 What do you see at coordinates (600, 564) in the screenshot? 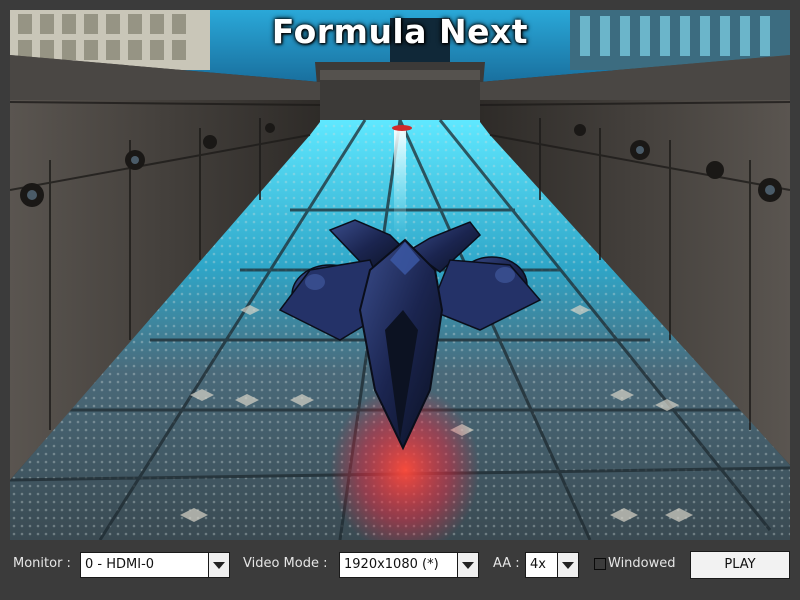
I see `windowed-checkbox` at bounding box center [600, 564].